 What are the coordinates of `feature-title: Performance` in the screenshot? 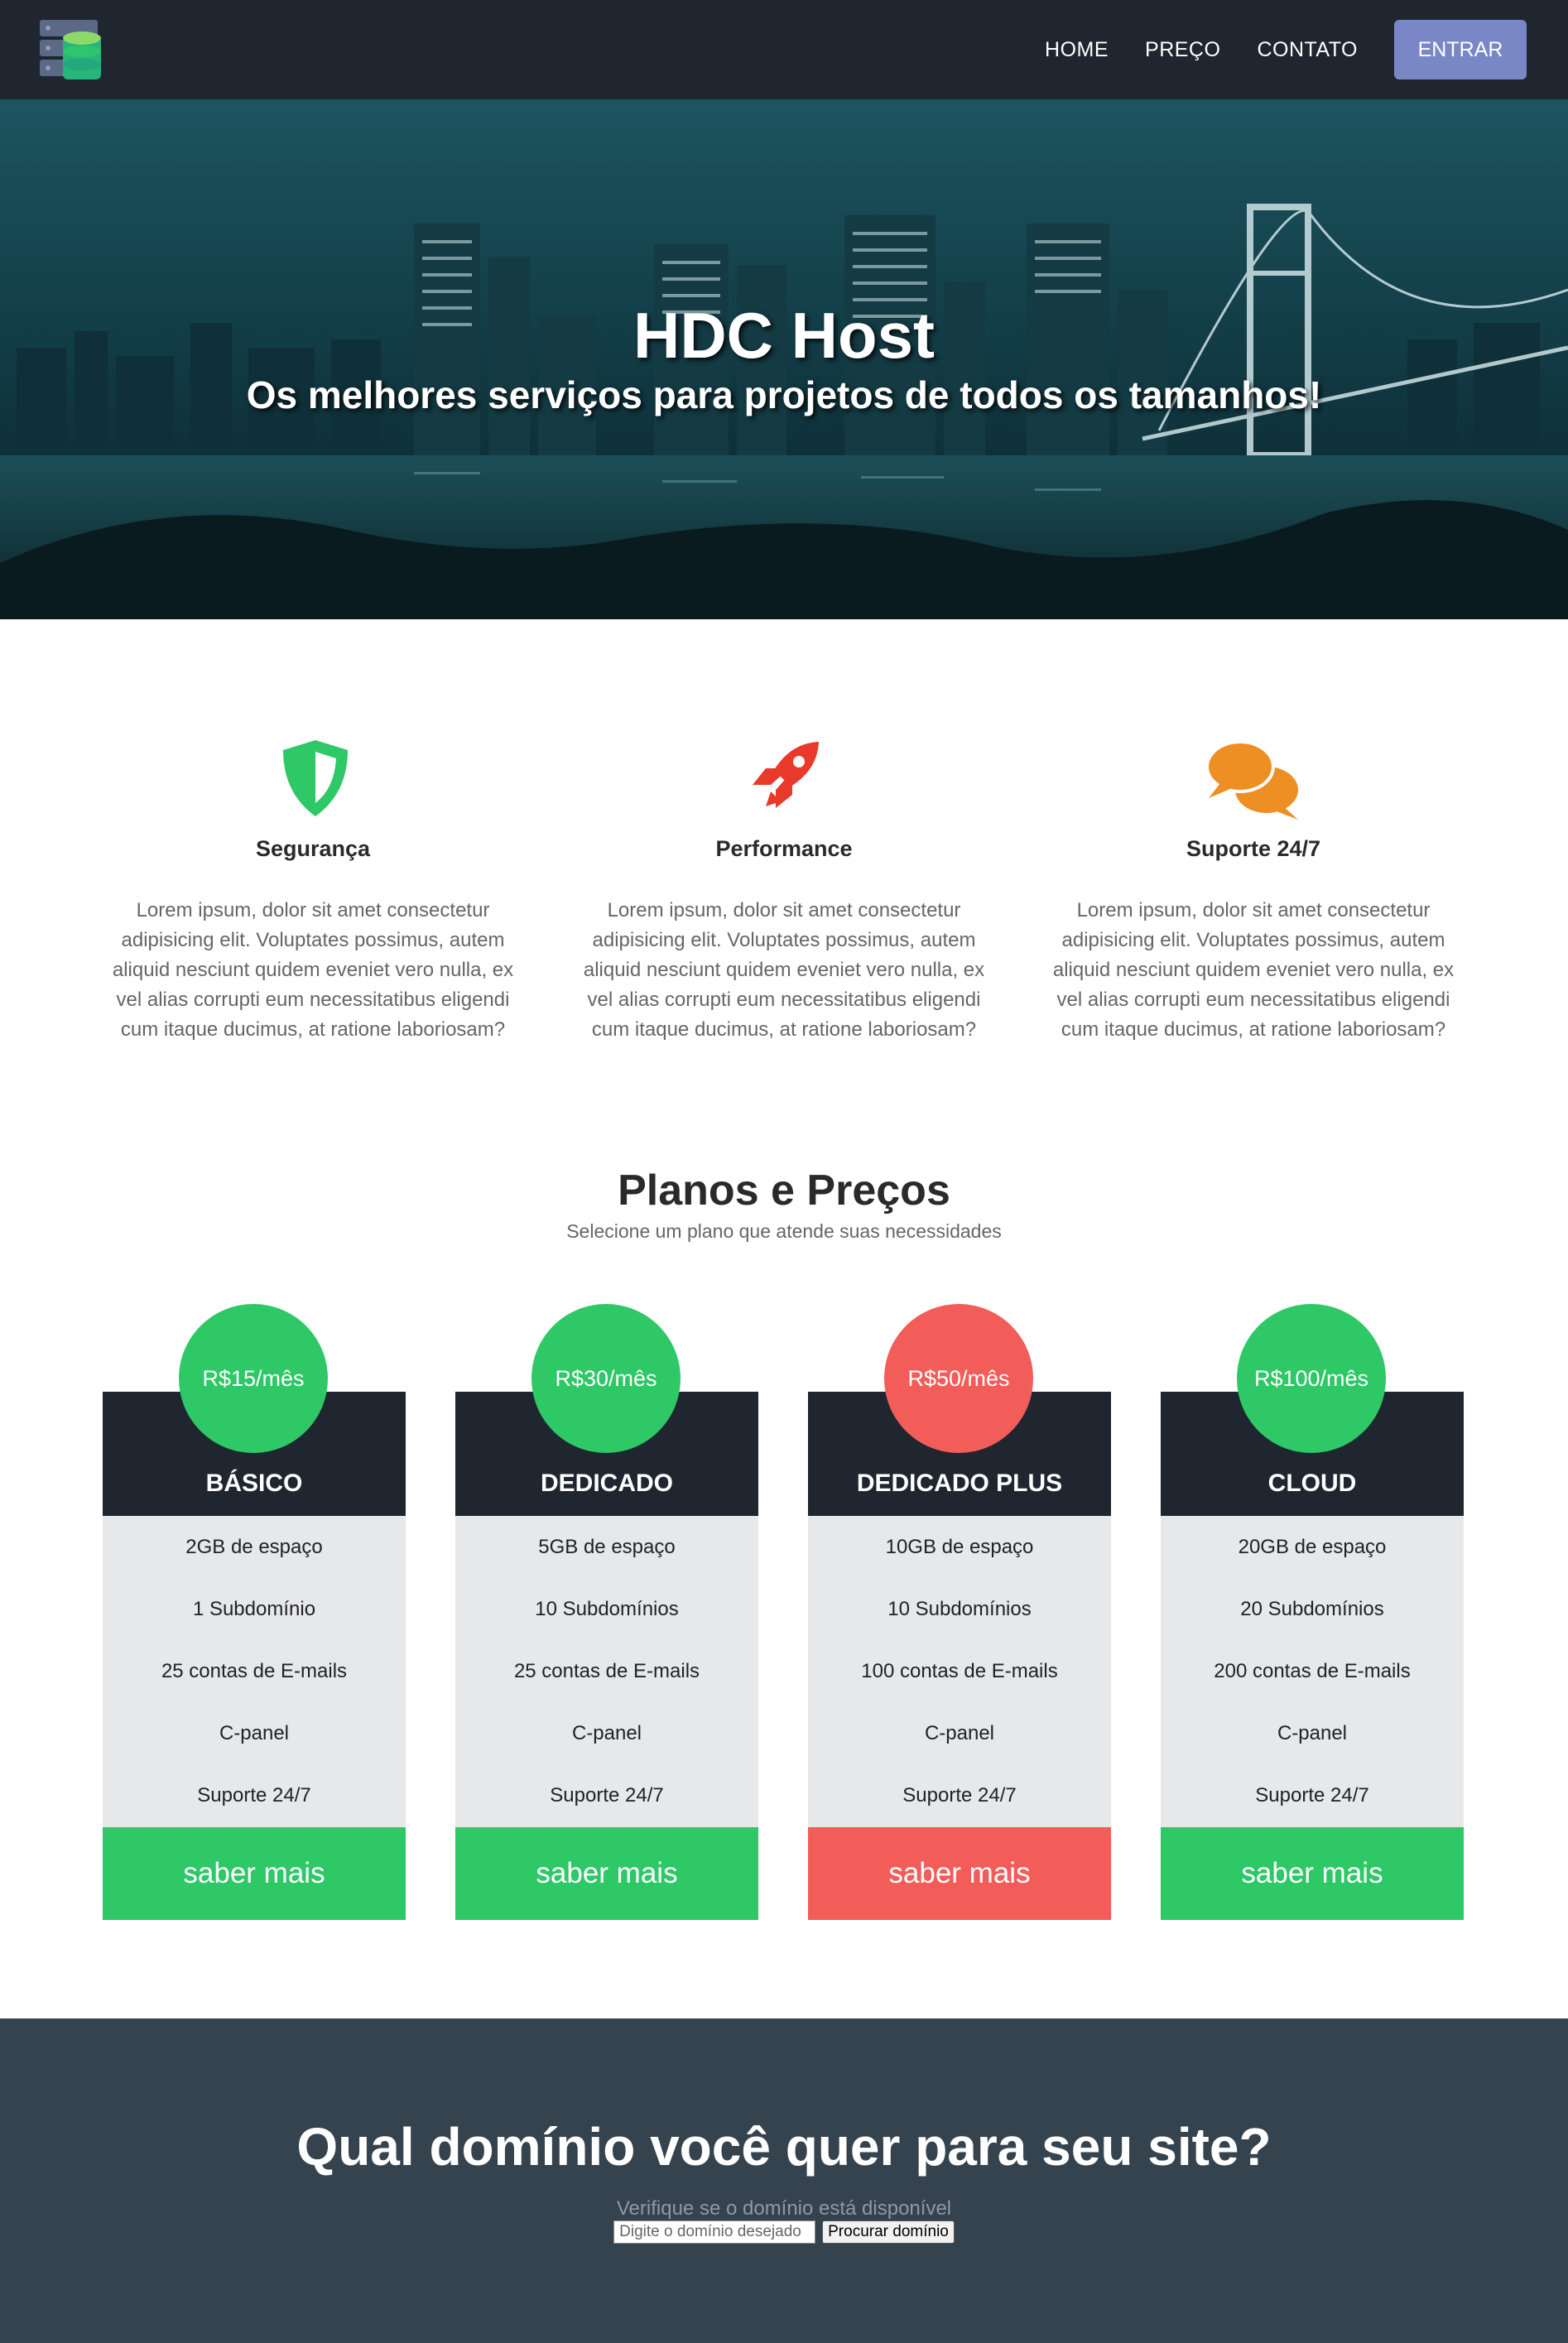 It's located at (784, 848).